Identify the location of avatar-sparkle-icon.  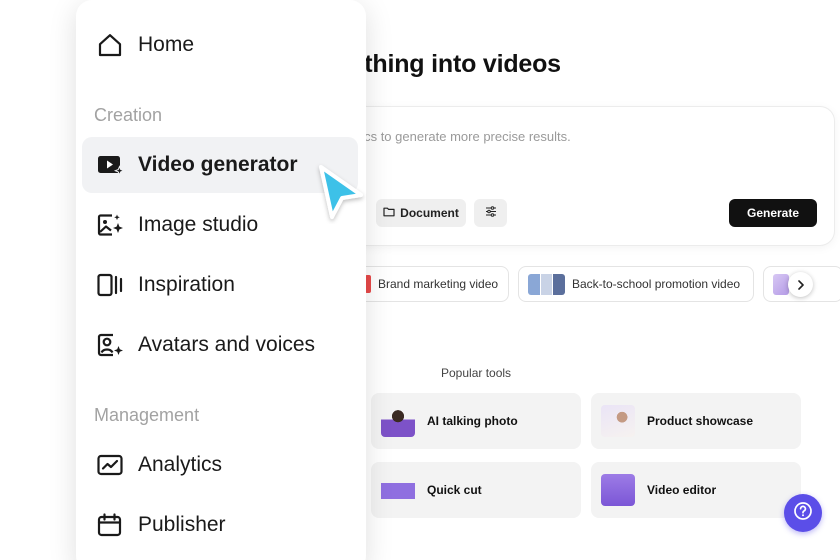
(110, 345).